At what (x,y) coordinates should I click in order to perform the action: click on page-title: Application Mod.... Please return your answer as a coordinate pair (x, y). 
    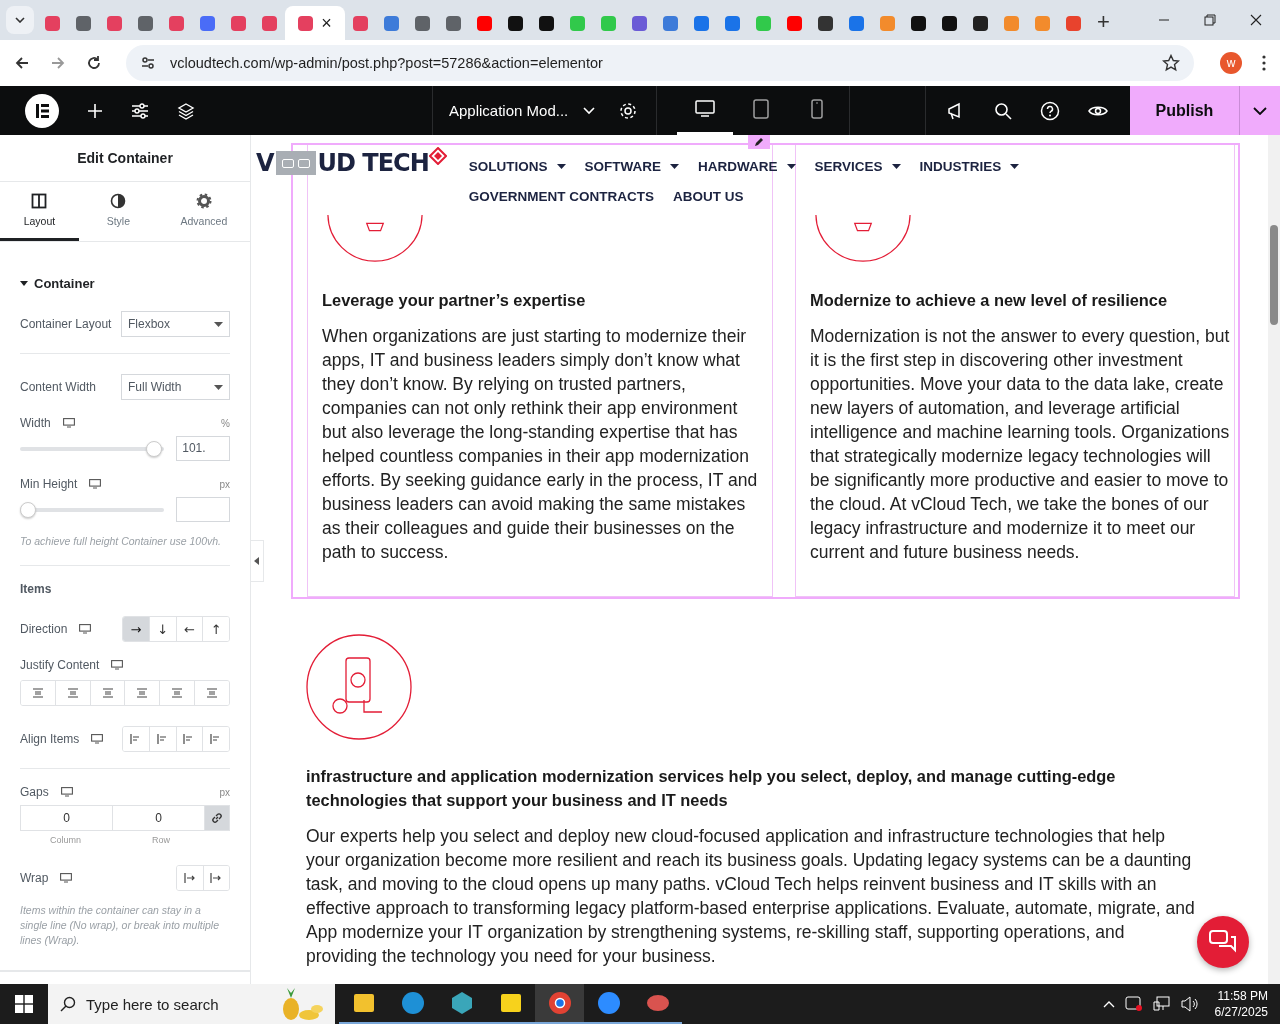
    Looking at the image, I should click on (509, 110).